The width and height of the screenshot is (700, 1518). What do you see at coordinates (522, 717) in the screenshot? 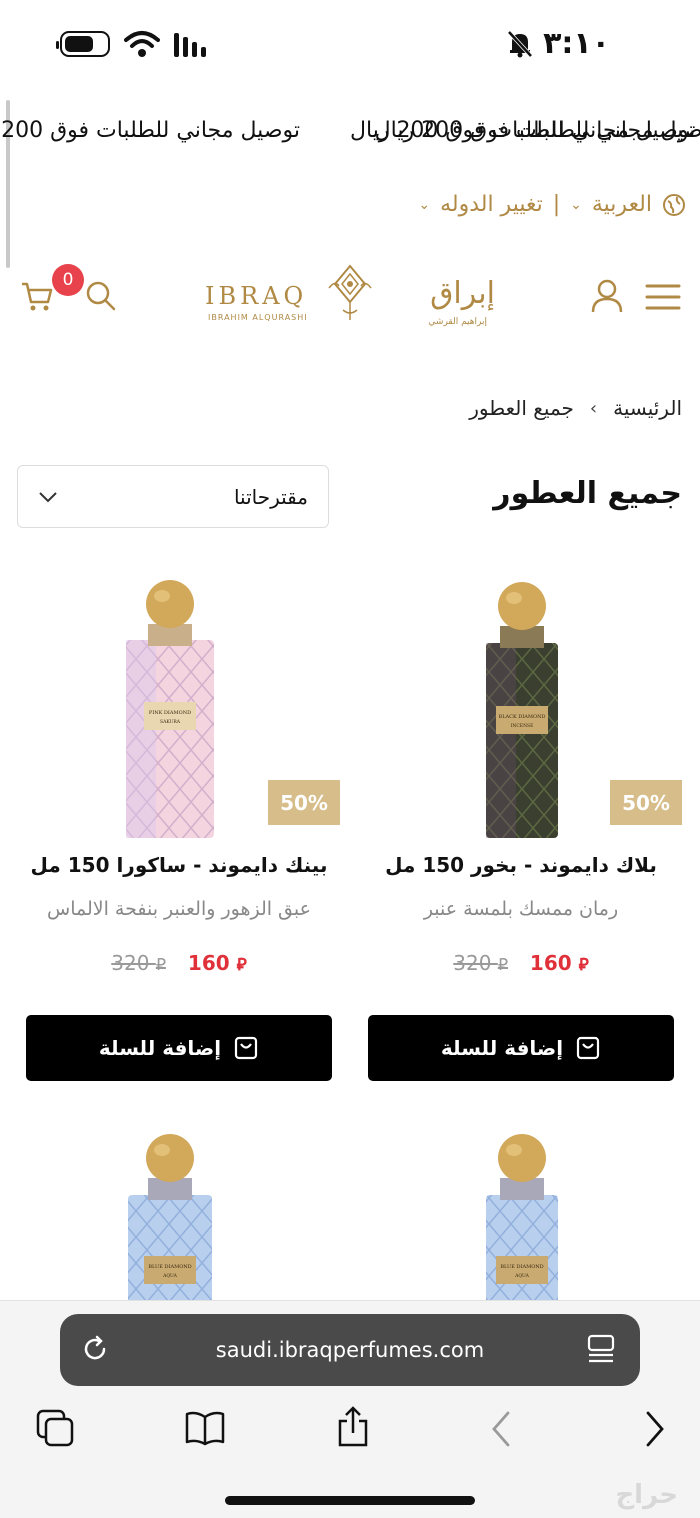
I see `bottle-label-line1: BLACK DIAMOND` at bounding box center [522, 717].